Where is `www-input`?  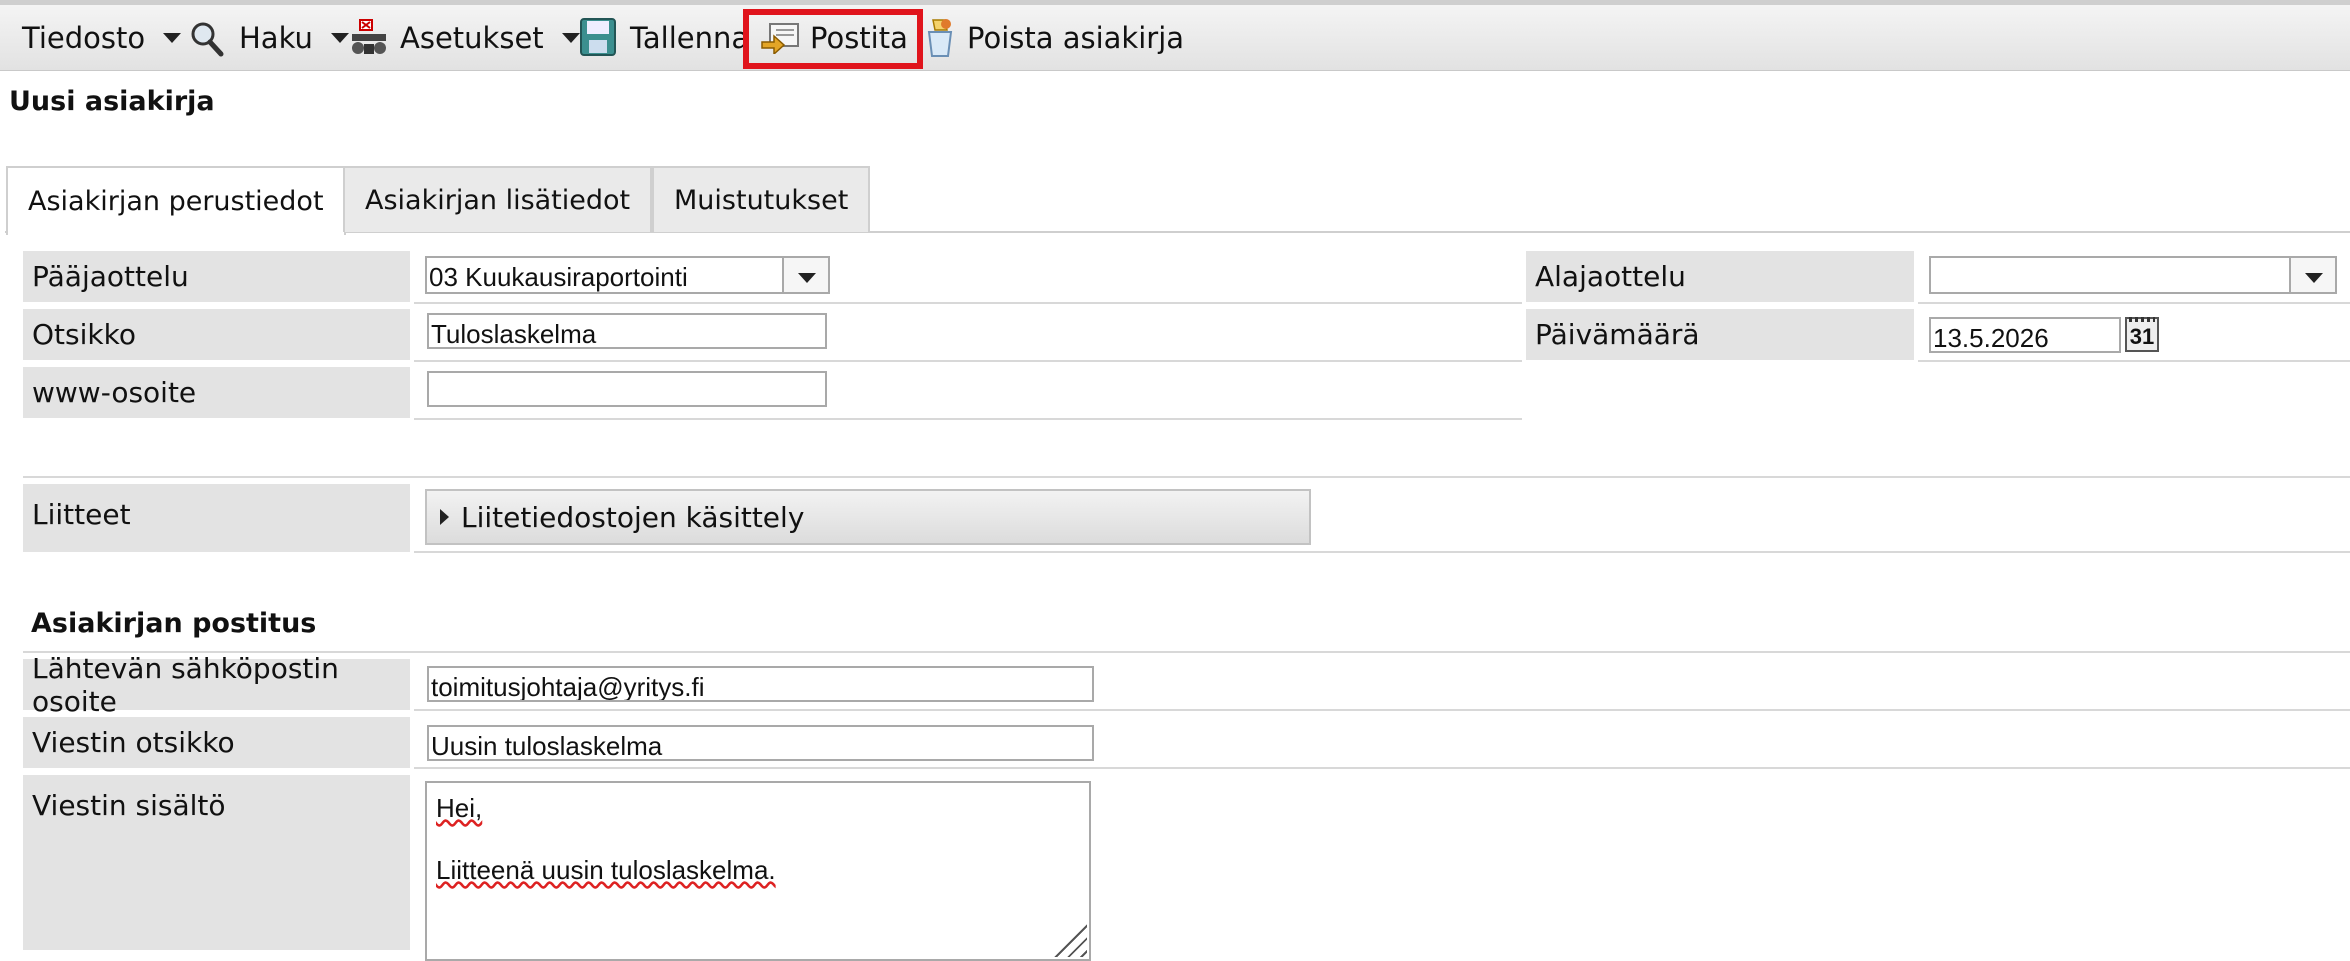
www-input is located at coordinates (627, 389).